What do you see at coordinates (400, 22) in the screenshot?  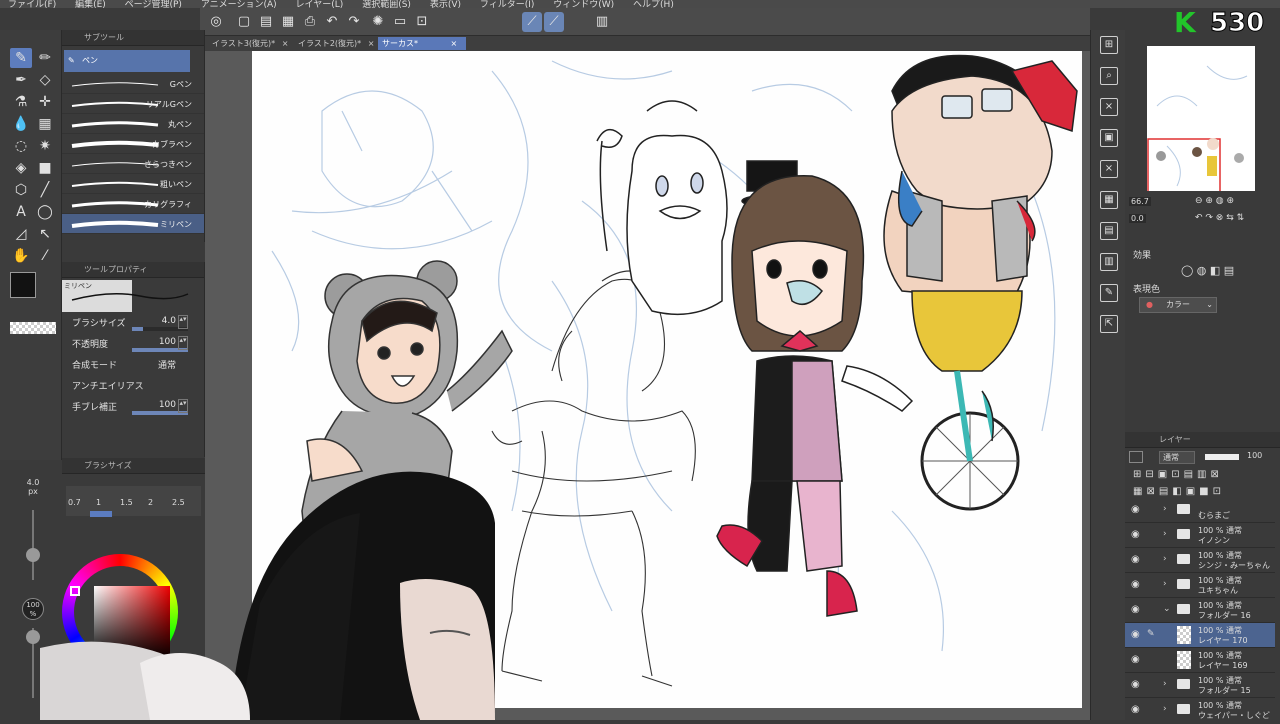 I see `clear-icon: ▭` at bounding box center [400, 22].